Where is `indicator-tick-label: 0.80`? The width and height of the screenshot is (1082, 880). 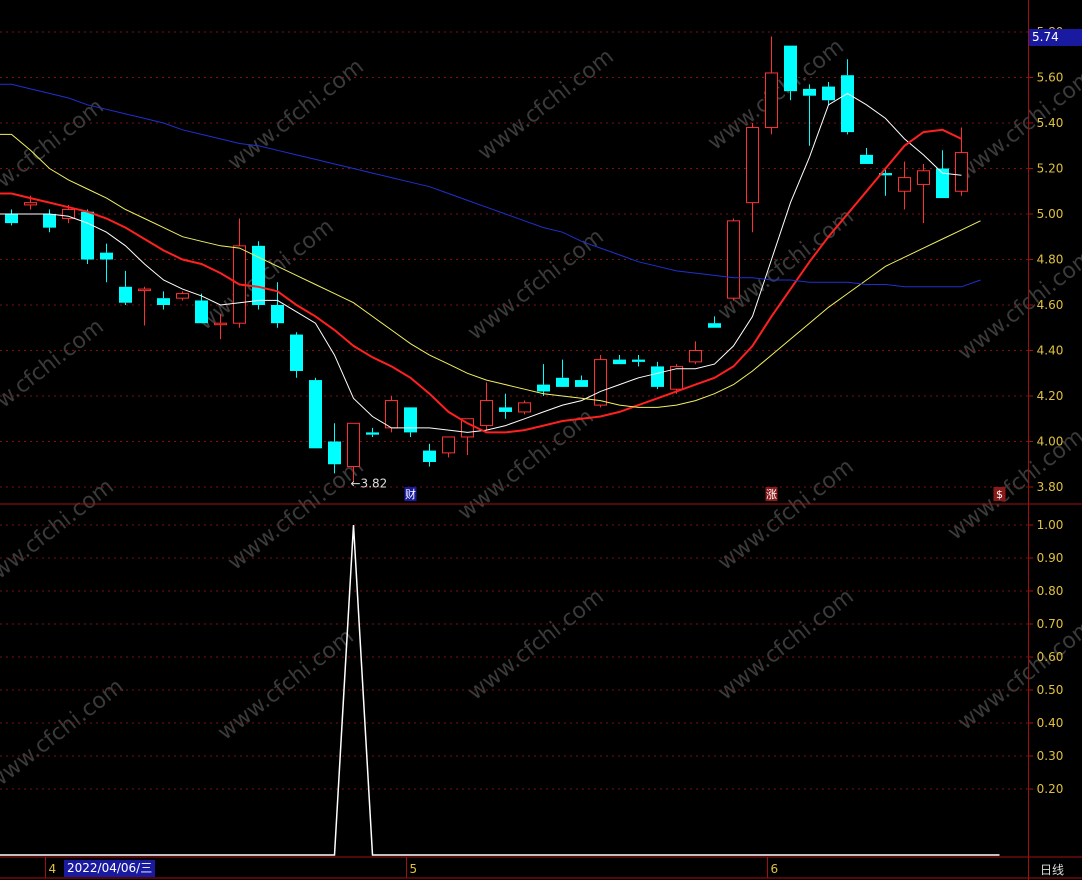
indicator-tick-label: 0.80 is located at coordinates (1050, 591).